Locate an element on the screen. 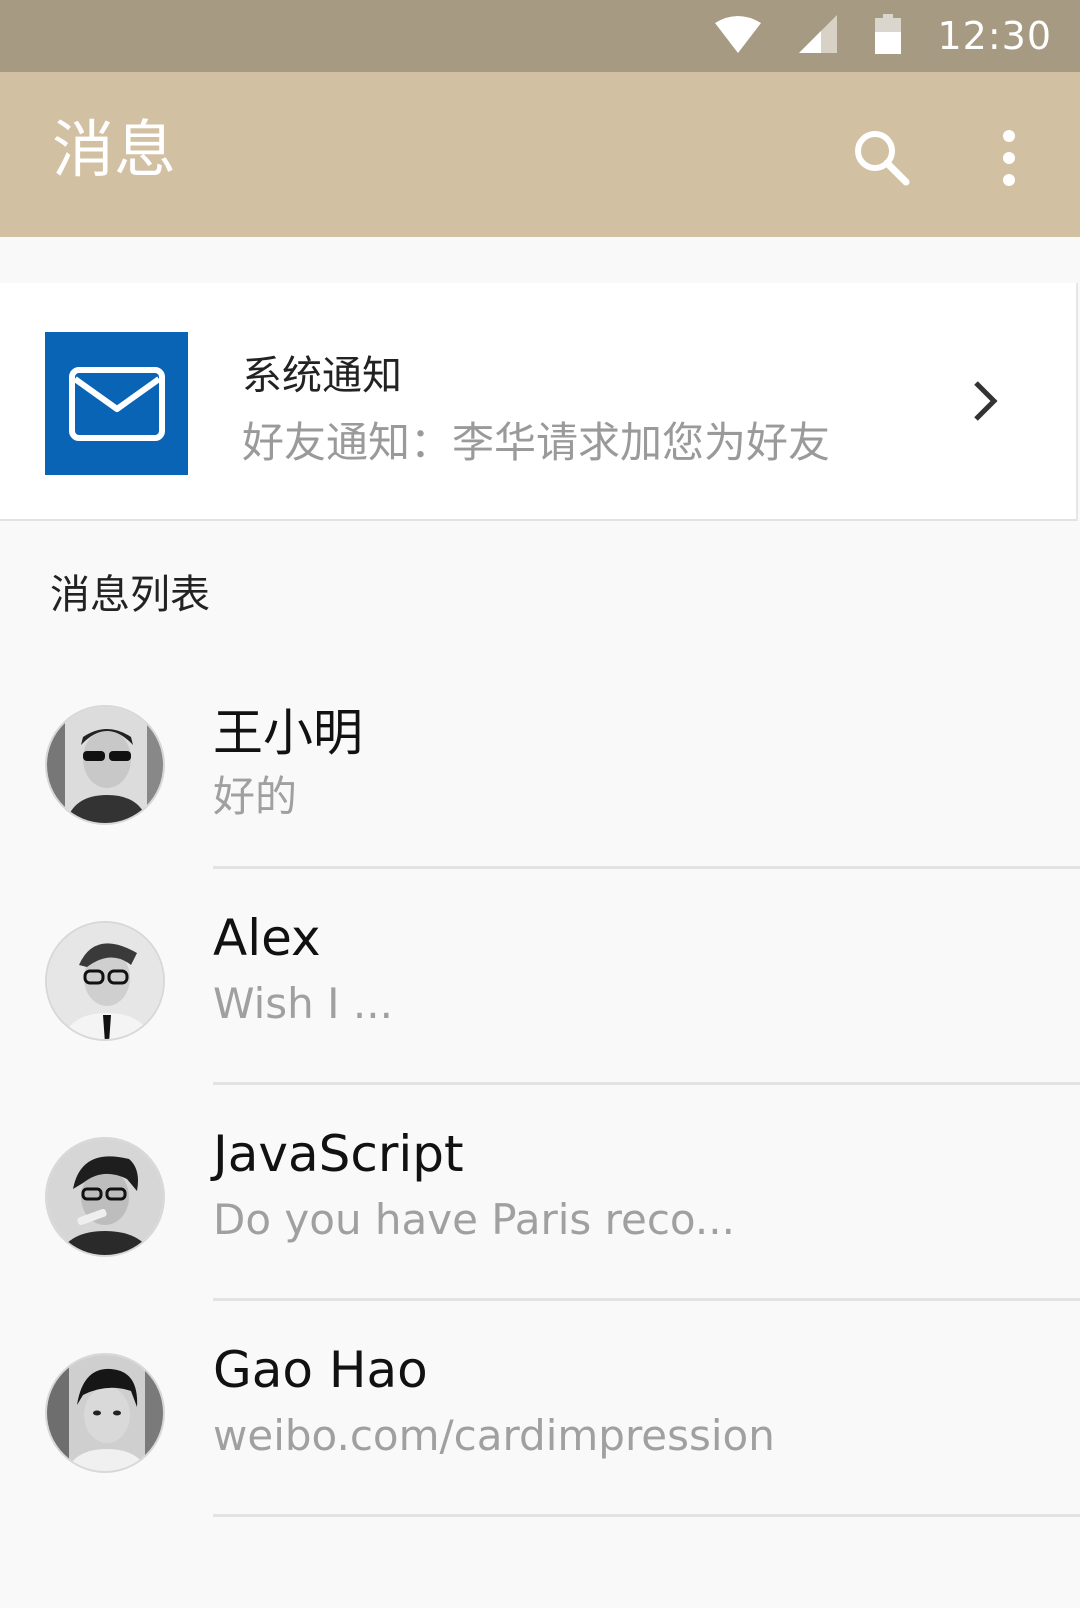  contact-name: Alex is located at coordinates (267, 938).